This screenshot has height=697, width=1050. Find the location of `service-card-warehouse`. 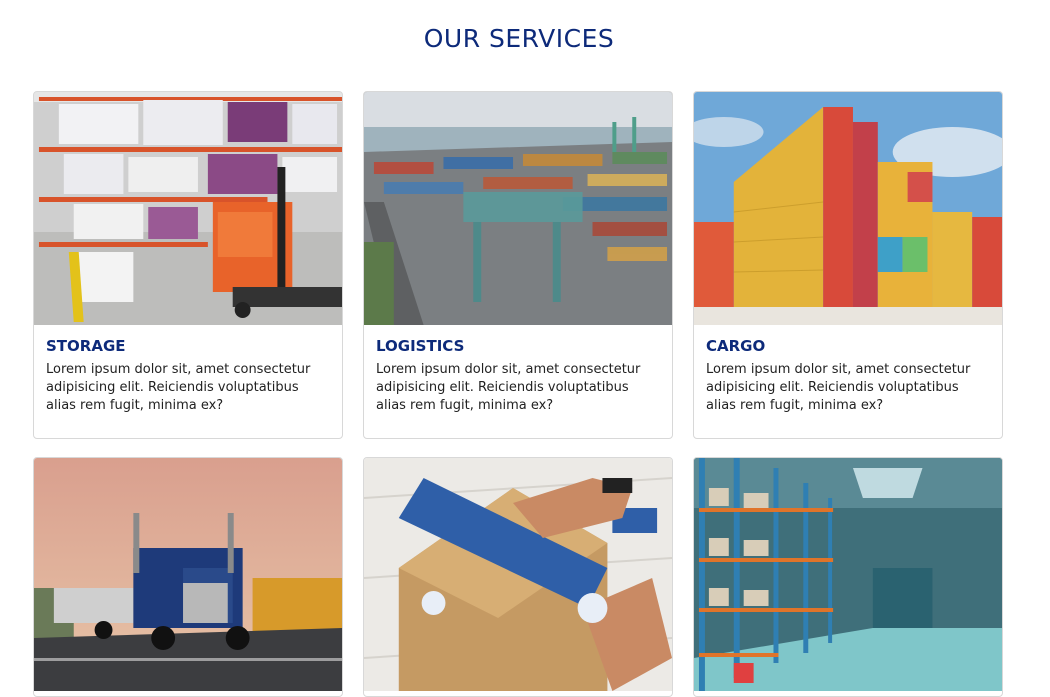

service-card-warehouse is located at coordinates (848, 577).